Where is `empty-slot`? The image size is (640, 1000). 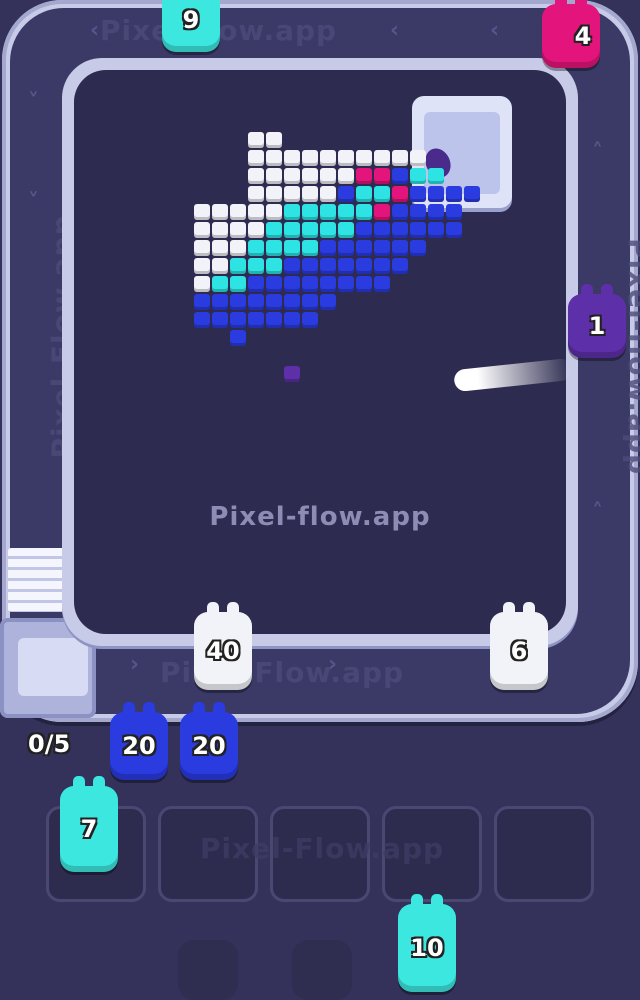 empty-slot is located at coordinates (544, 854).